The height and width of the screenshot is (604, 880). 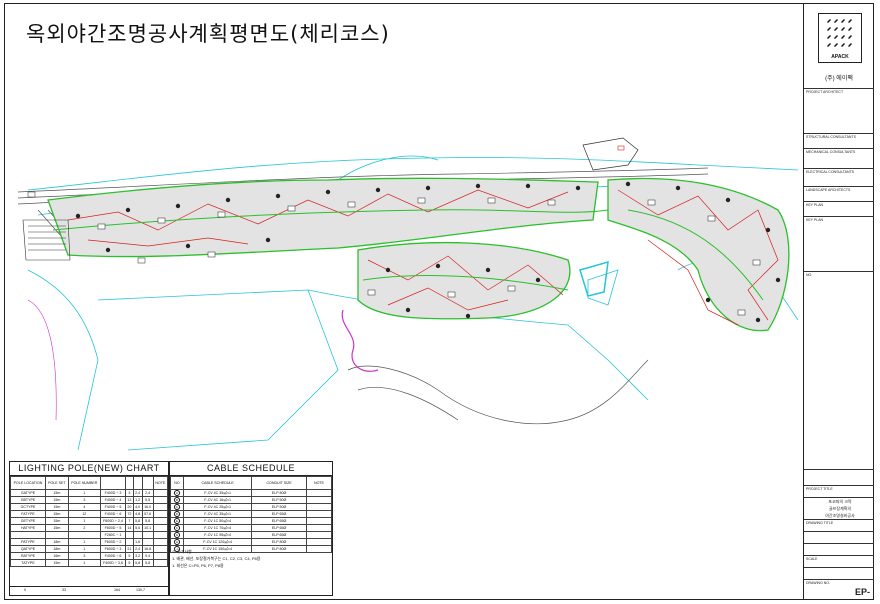 I want to click on clubhouse, so click(x=610, y=154).